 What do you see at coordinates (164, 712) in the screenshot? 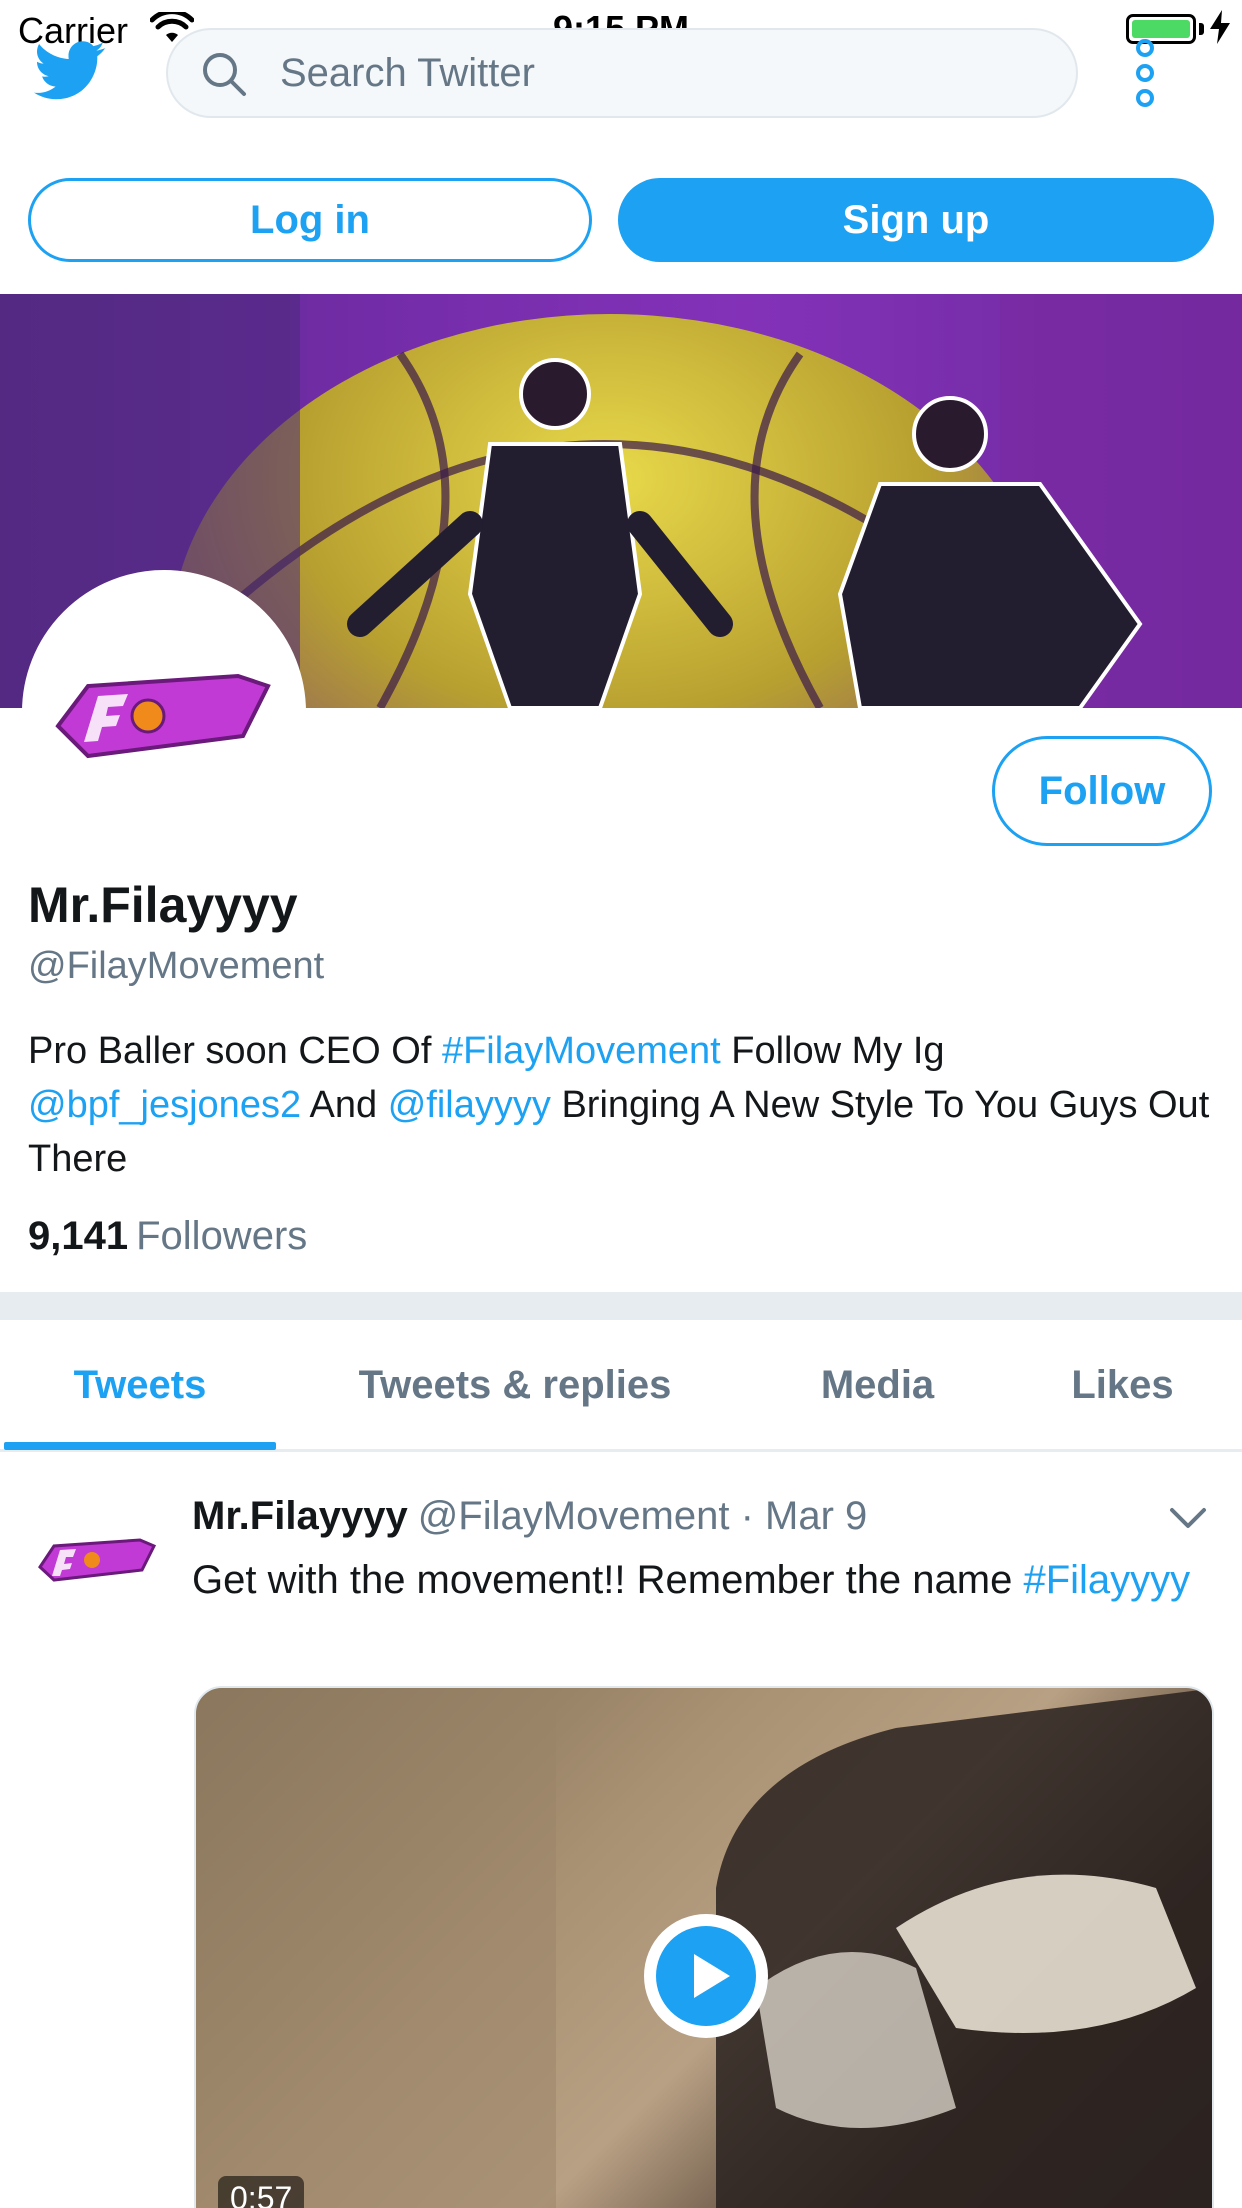
I see `profile-avatar` at bounding box center [164, 712].